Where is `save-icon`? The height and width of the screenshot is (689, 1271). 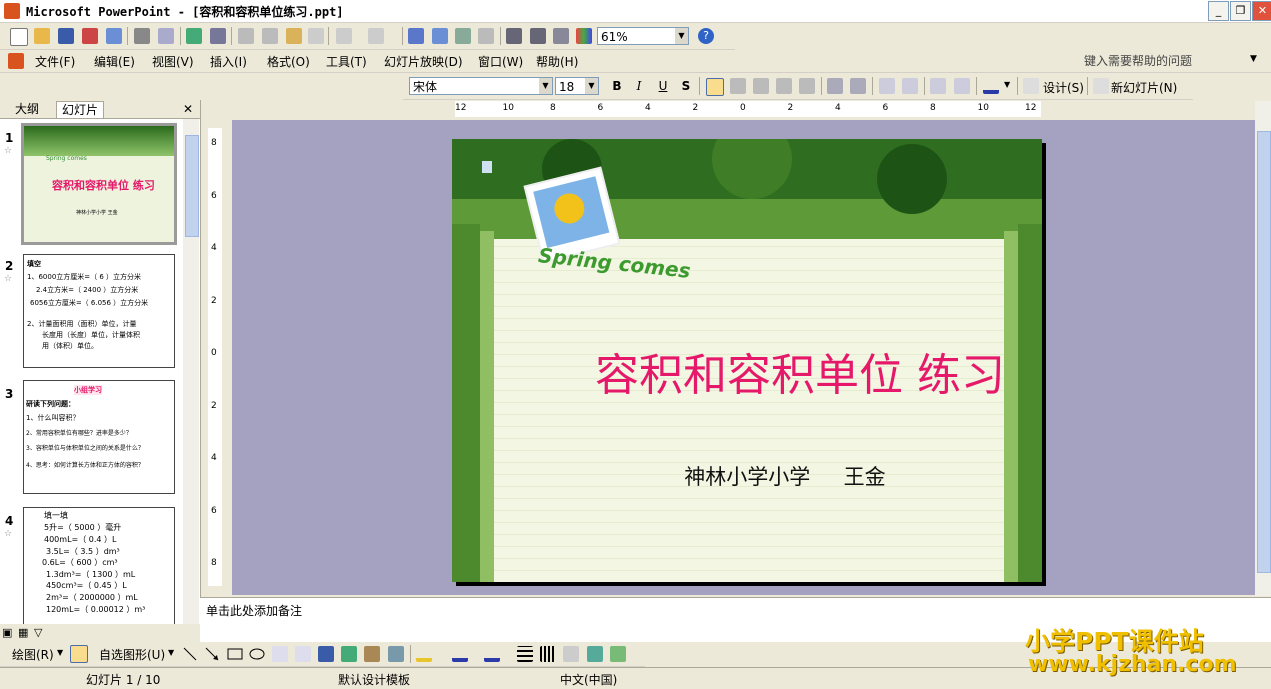
save-icon is located at coordinates (66, 36).